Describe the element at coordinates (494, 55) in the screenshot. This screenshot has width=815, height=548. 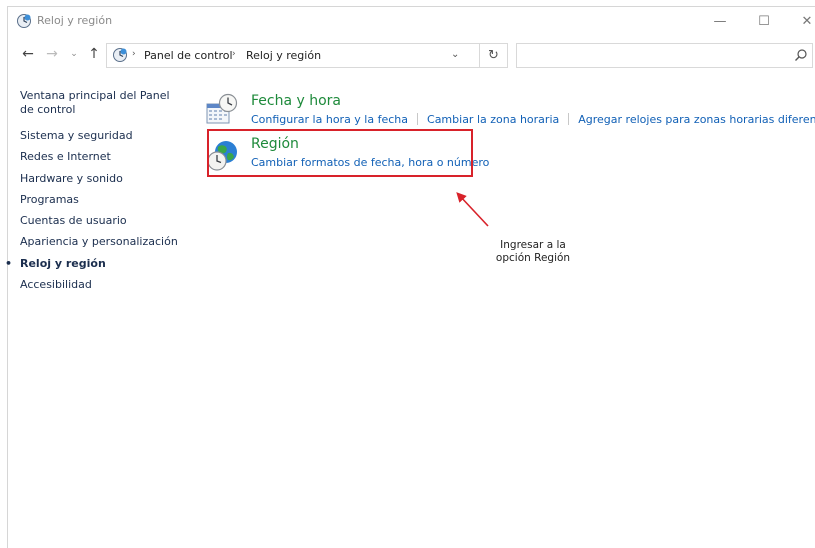
I see `refresh-icon: ↻` at that location.